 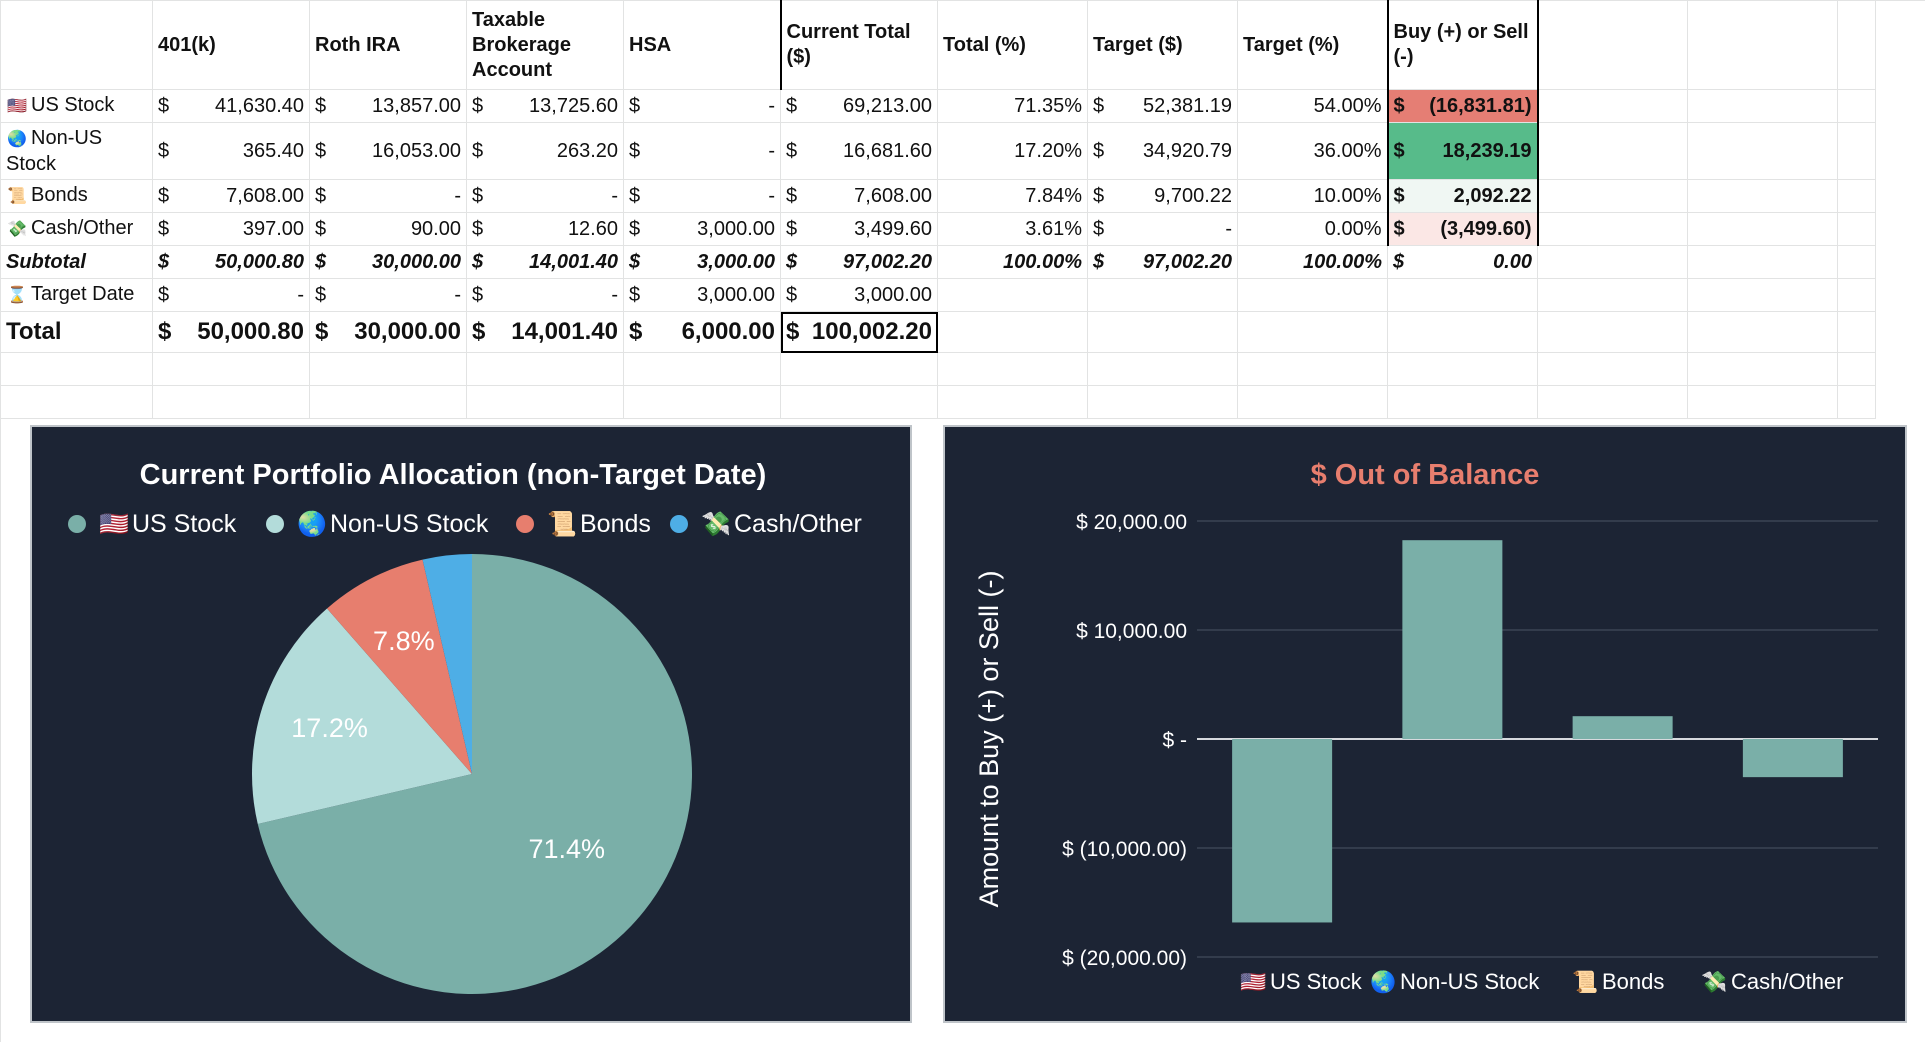 What do you see at coordinates (1012, 262) in the screenshot?
I see `cell-total-pct: 100.00%` at bounding box center [1012, 262].